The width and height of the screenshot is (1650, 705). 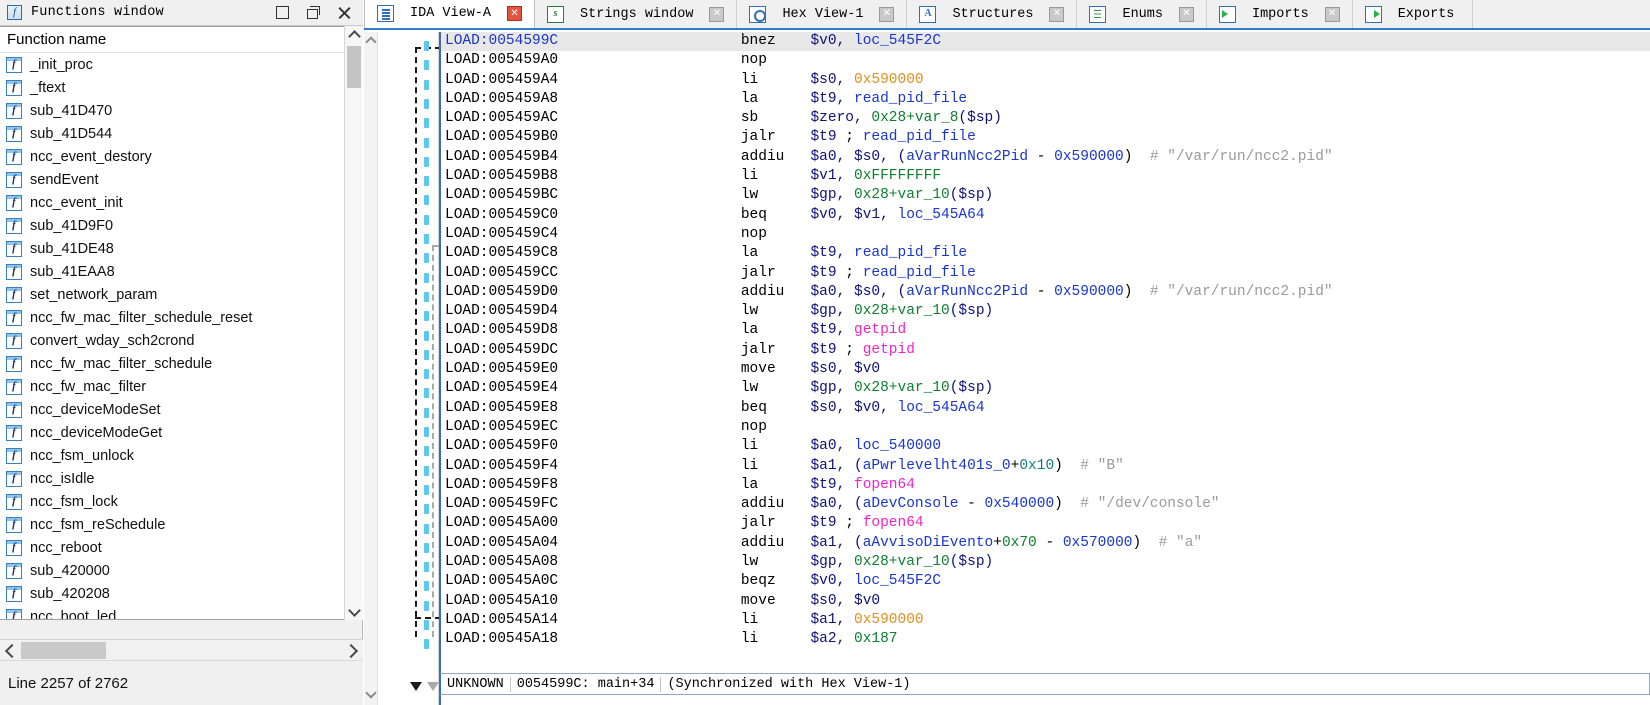 I want to click on function-list-item: f ncc_fw_mac_filter, so click(x=181, y=386).